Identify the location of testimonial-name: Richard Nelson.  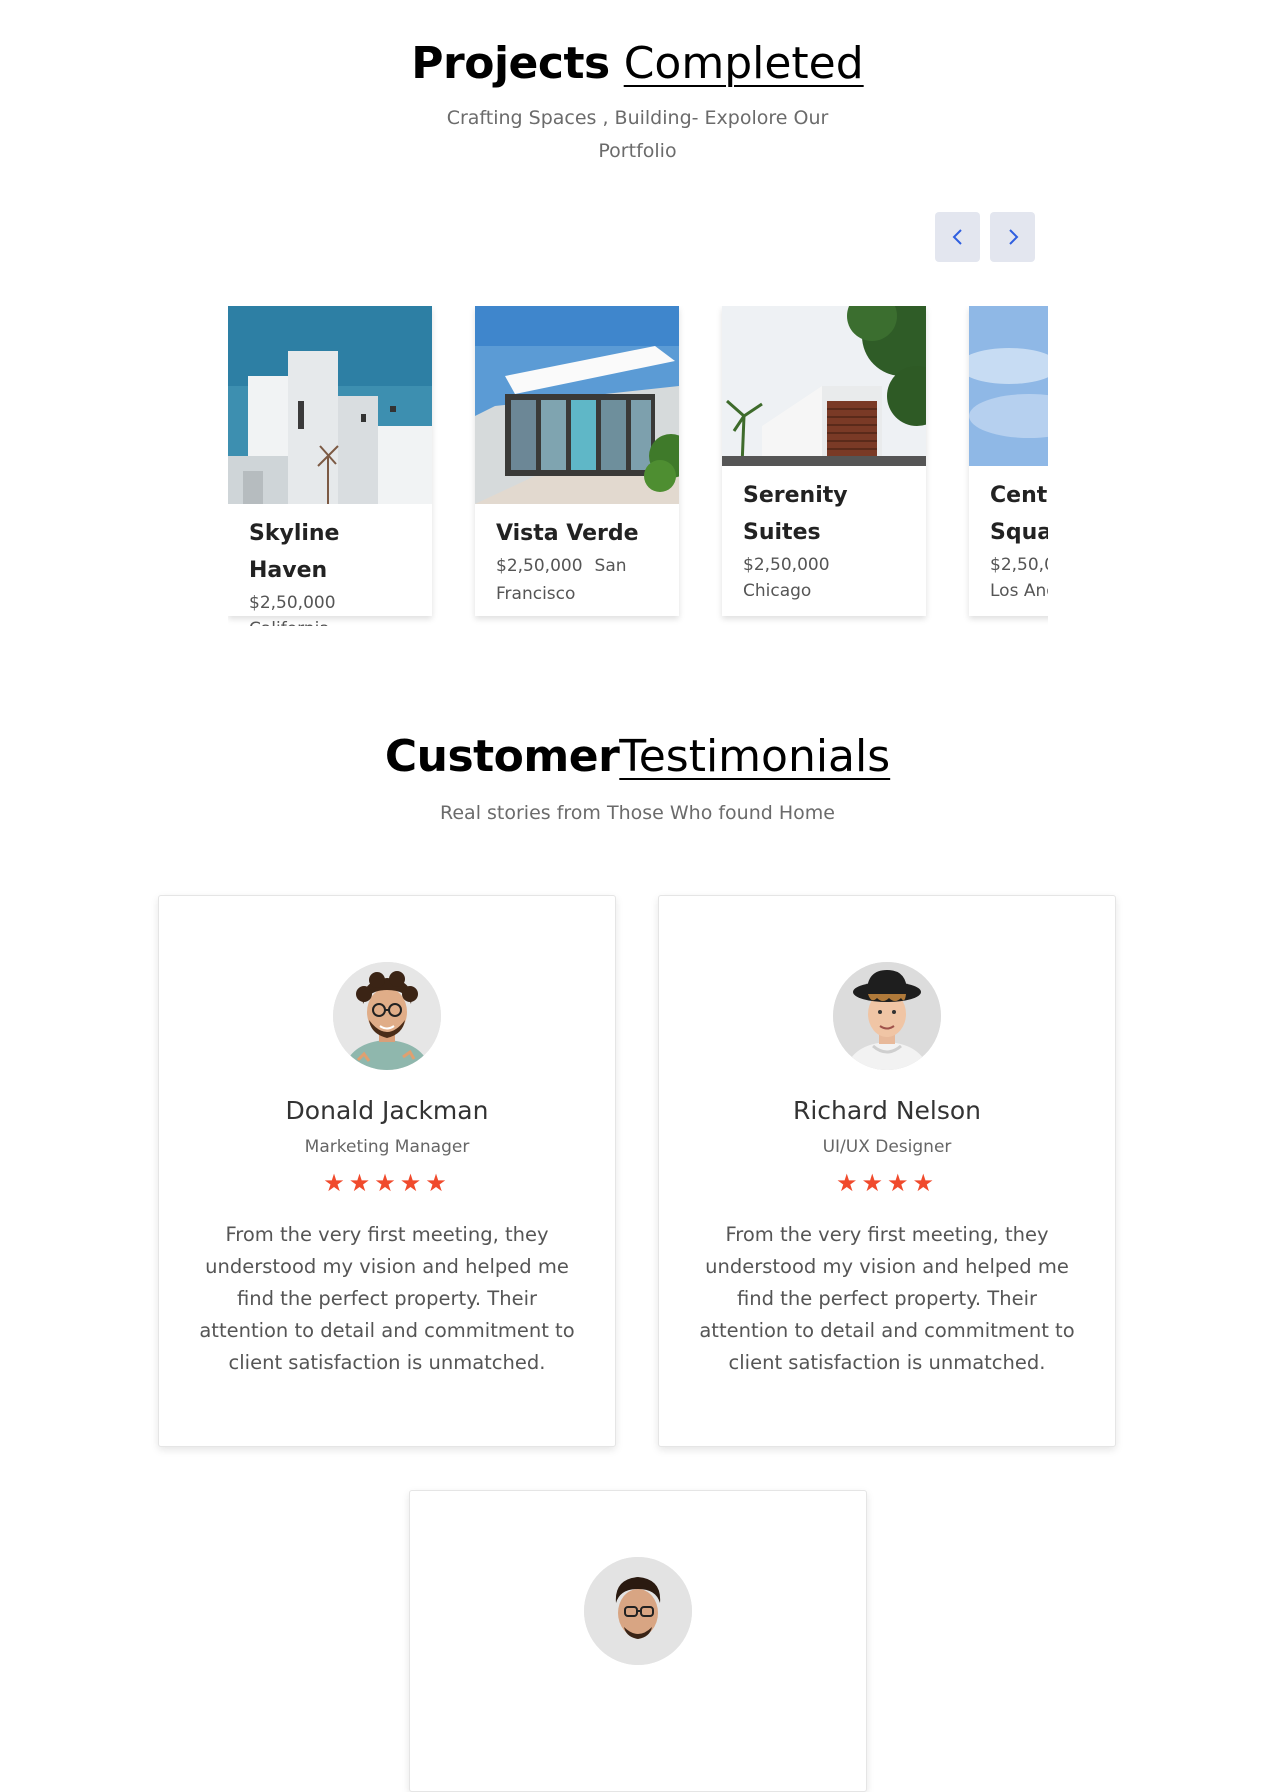
(887, 1110).